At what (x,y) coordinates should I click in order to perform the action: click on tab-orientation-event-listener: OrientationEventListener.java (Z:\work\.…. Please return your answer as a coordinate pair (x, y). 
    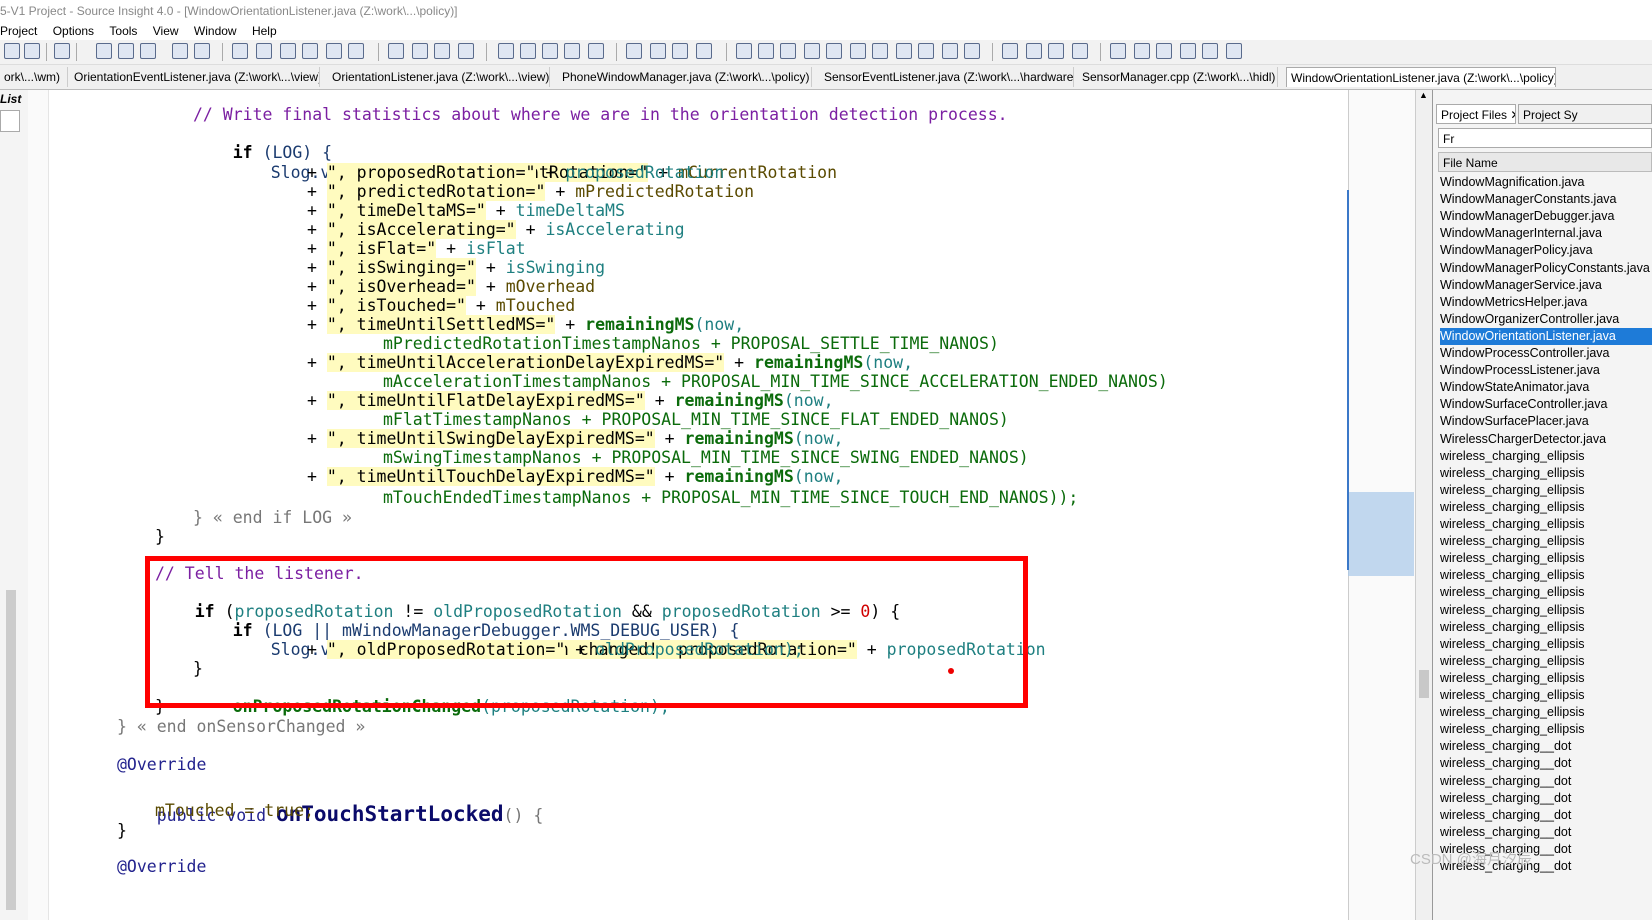
    Looking at the image, I should click on (195, 77).